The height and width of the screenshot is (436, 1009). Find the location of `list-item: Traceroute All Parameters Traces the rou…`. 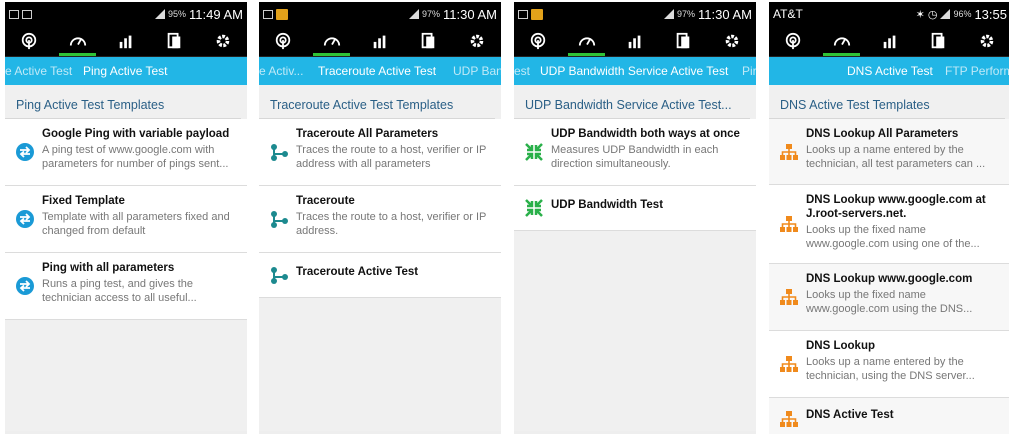

list-item: Traceroute All Parameters Traces the rou… is located at coordinates (380, 152).